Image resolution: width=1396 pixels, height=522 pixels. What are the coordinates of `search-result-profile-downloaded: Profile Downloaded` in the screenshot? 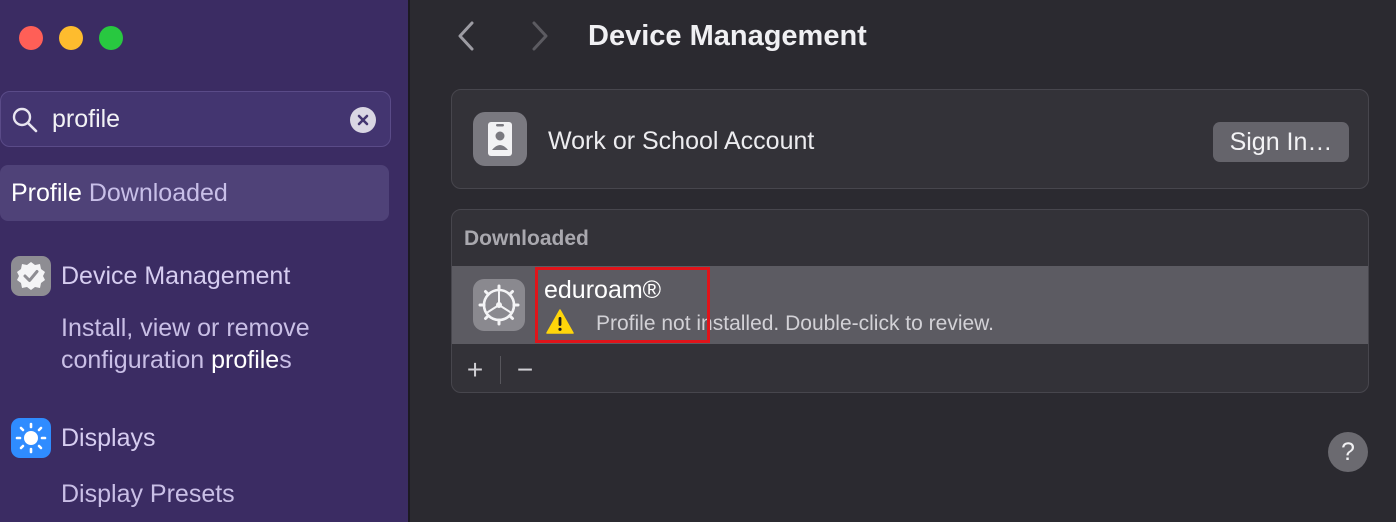 It's located at (194, 193).